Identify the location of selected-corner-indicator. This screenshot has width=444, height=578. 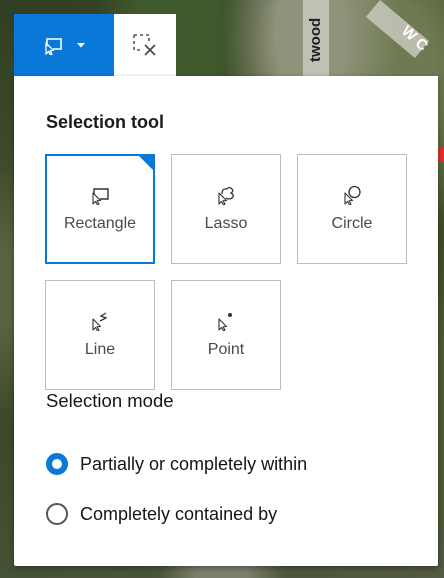
(146, 163).